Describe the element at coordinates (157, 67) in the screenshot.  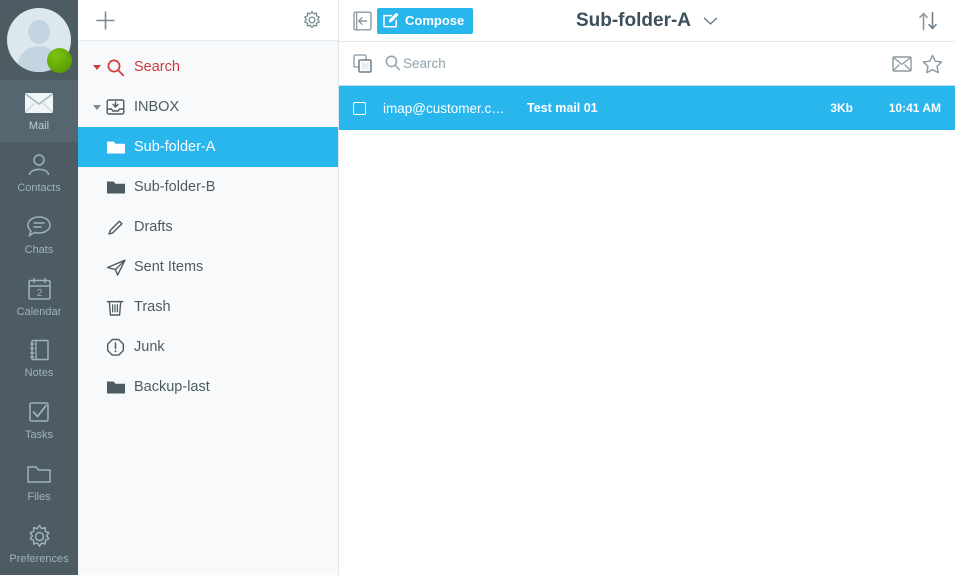
I see `folder-item-label: Search` at that location.